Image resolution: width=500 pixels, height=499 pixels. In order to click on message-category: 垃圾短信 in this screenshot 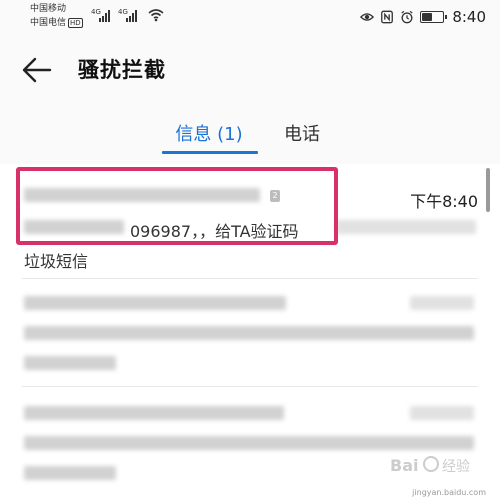, I will do `click(56, 261)`.